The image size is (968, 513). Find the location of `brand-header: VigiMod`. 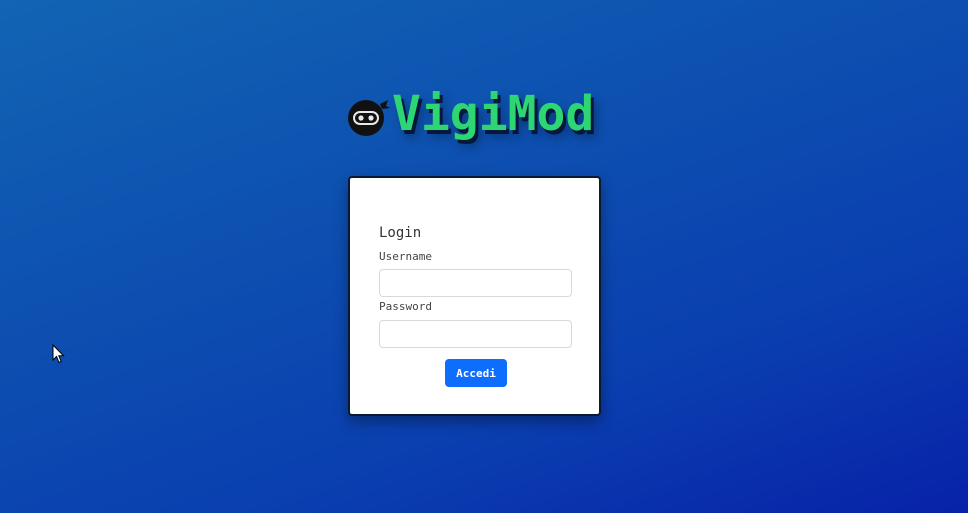

brand-header: VigiMod is located at coordinates (470, 114).